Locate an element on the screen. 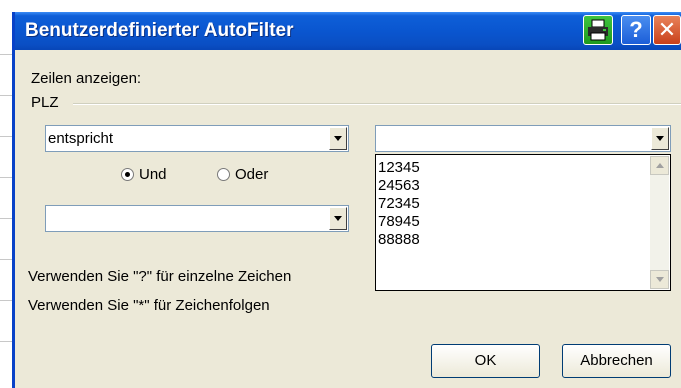 The height and width of the screenshot is (388, 681). cancel-button: Abbrechen is located at coordinates (616, 361).